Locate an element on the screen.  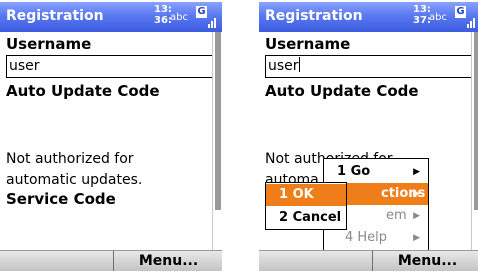
actions-submenu: 1 OK 2 Cancel is located at coordinates (306, 206).